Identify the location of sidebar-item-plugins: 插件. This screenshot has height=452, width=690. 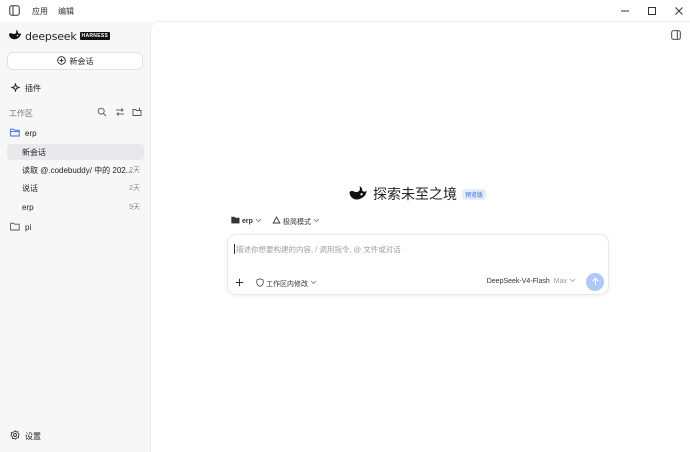
(75, 88).